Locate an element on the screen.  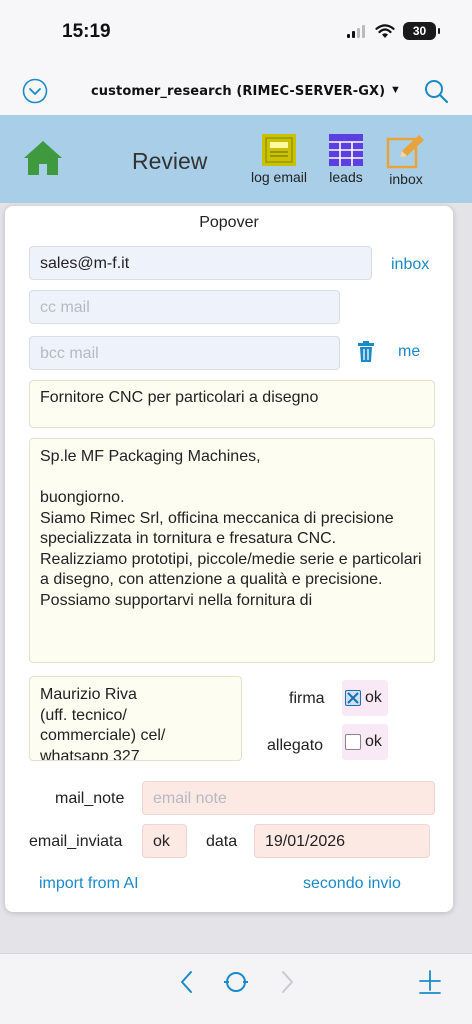
allegato-checkbox: ok is located at coordinates (365, 742).